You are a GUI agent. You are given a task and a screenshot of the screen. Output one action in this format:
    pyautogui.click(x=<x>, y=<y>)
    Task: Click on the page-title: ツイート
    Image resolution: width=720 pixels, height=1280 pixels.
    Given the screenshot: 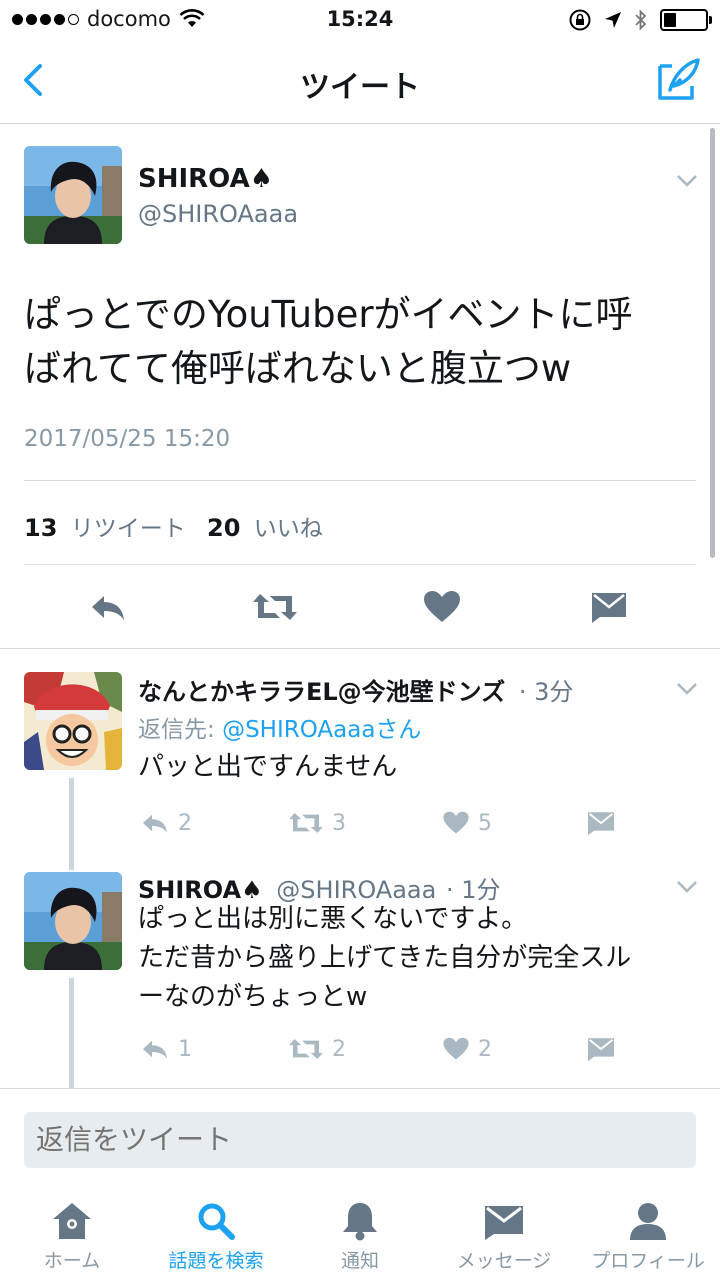 What is the action you would take?
    pyautogui.click(x=360, y=87)
    